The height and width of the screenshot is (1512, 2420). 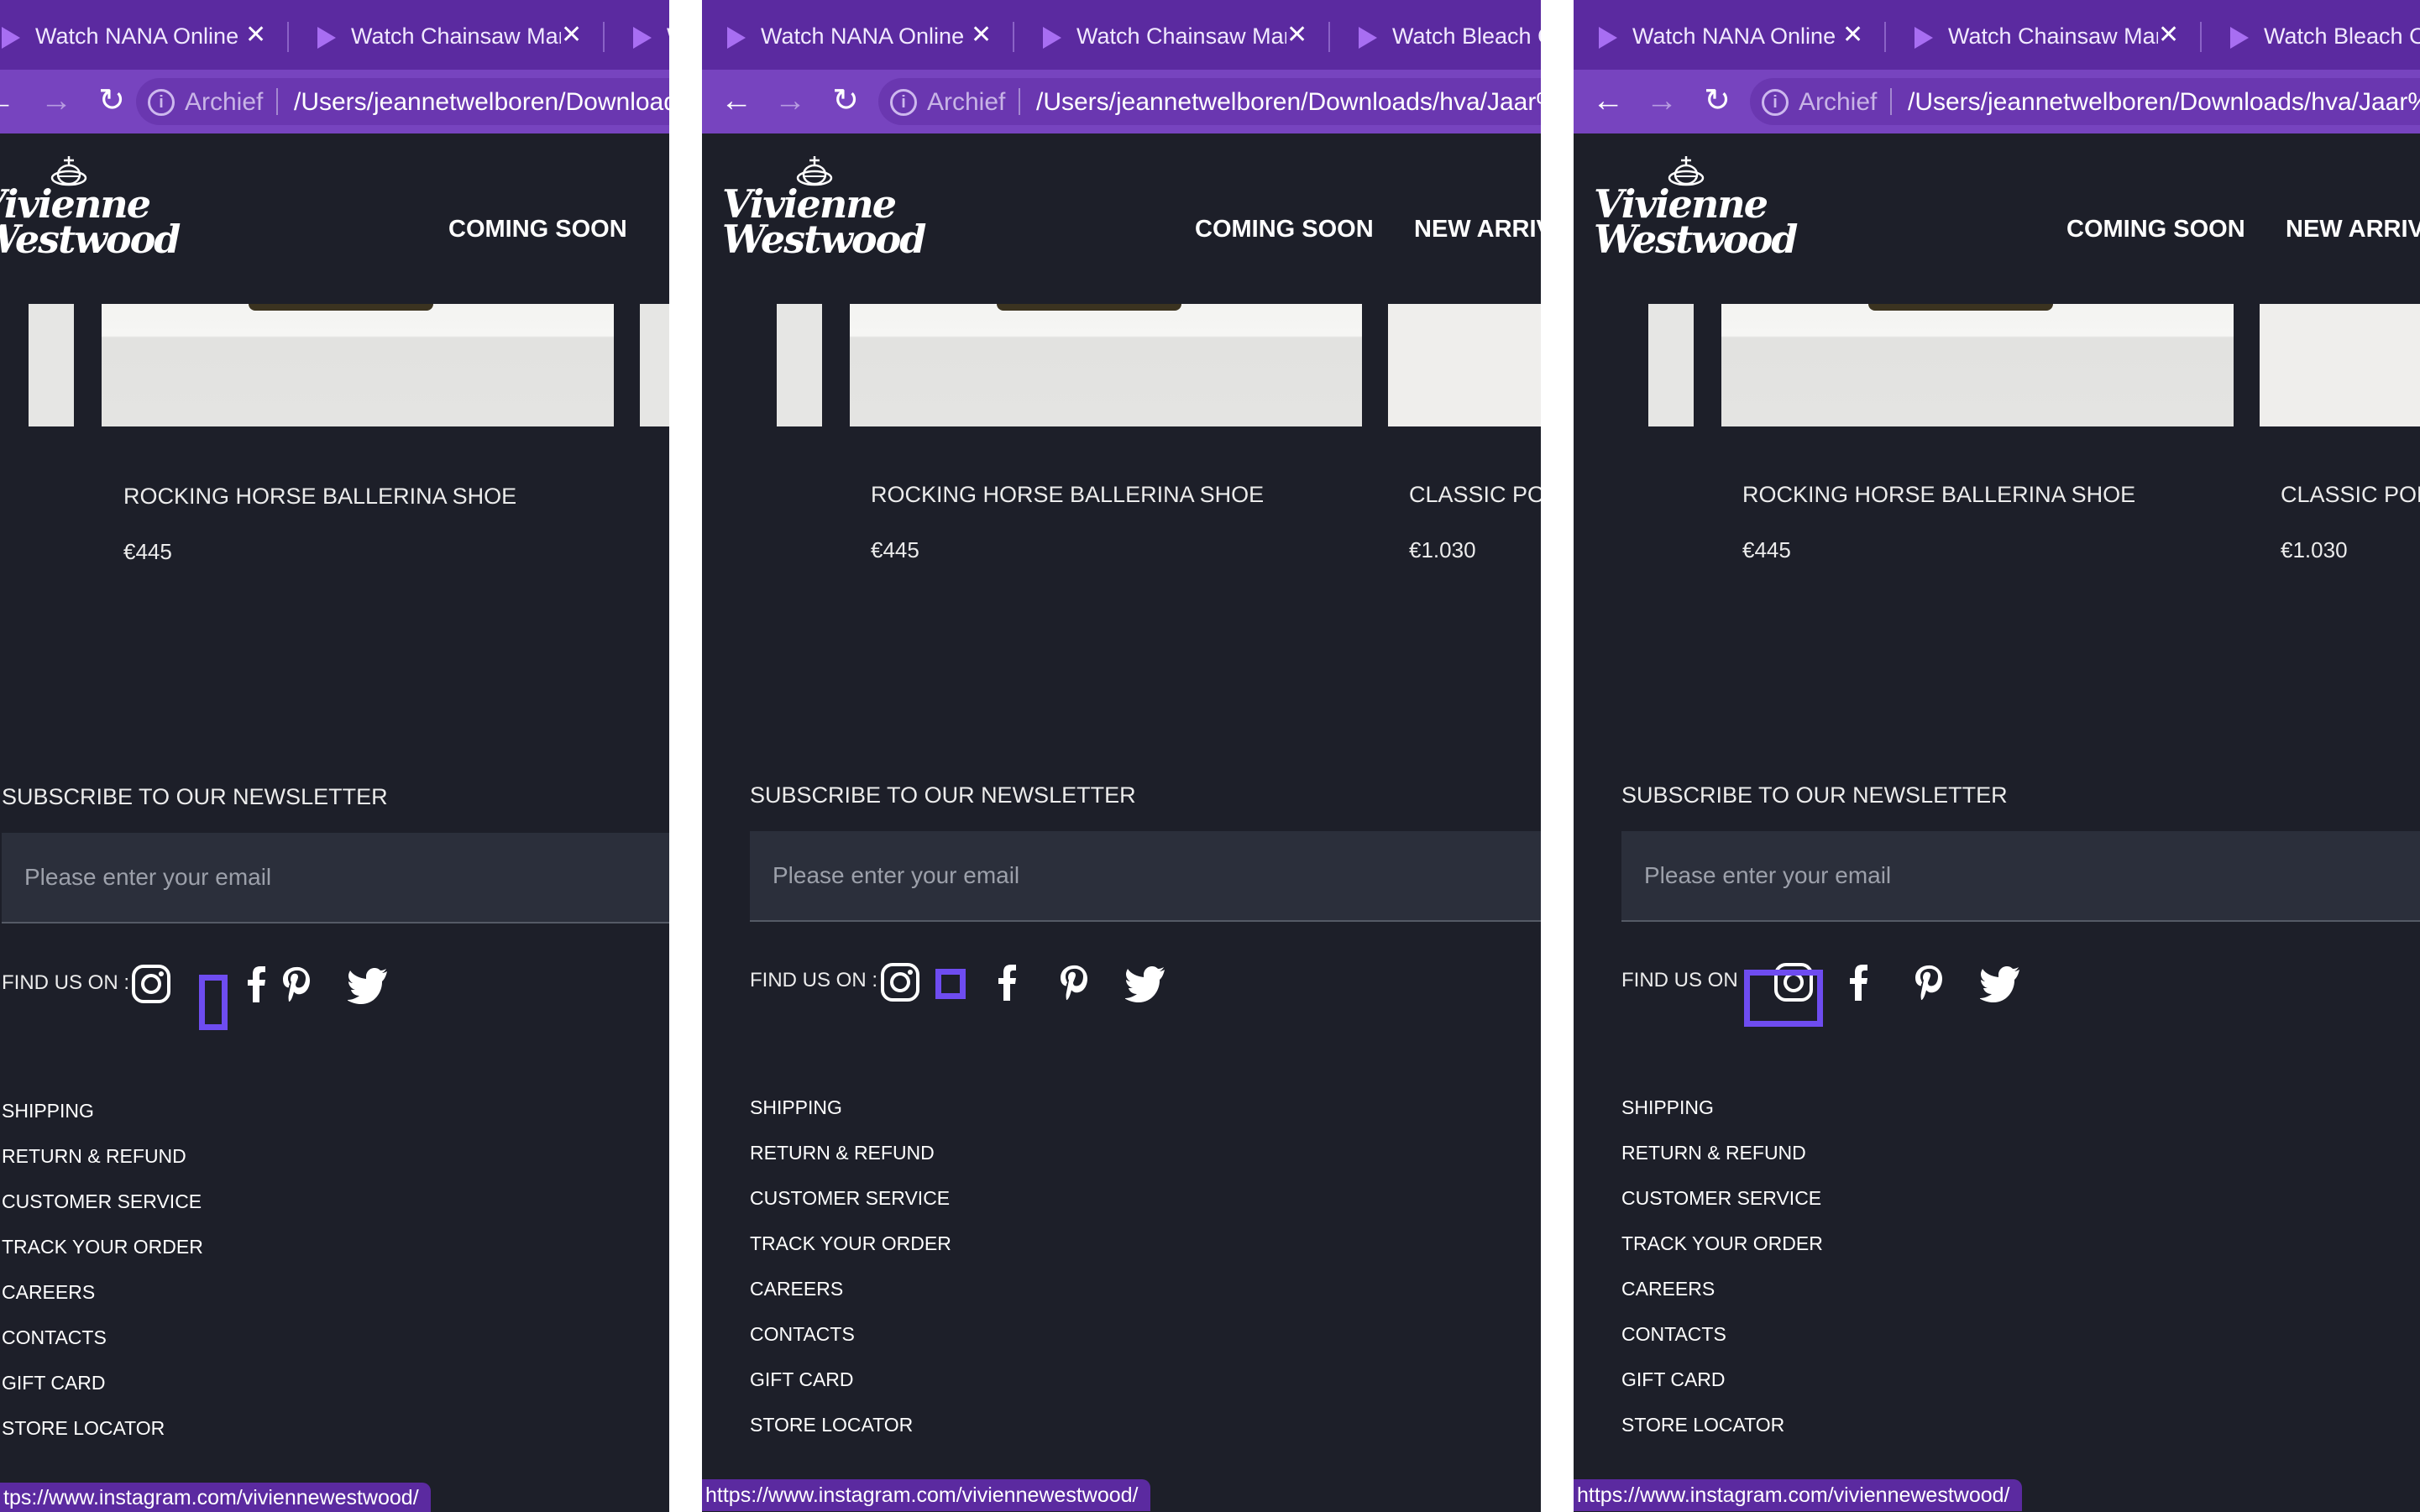 I want to click on address-divider, so click(x=1891, y=101).